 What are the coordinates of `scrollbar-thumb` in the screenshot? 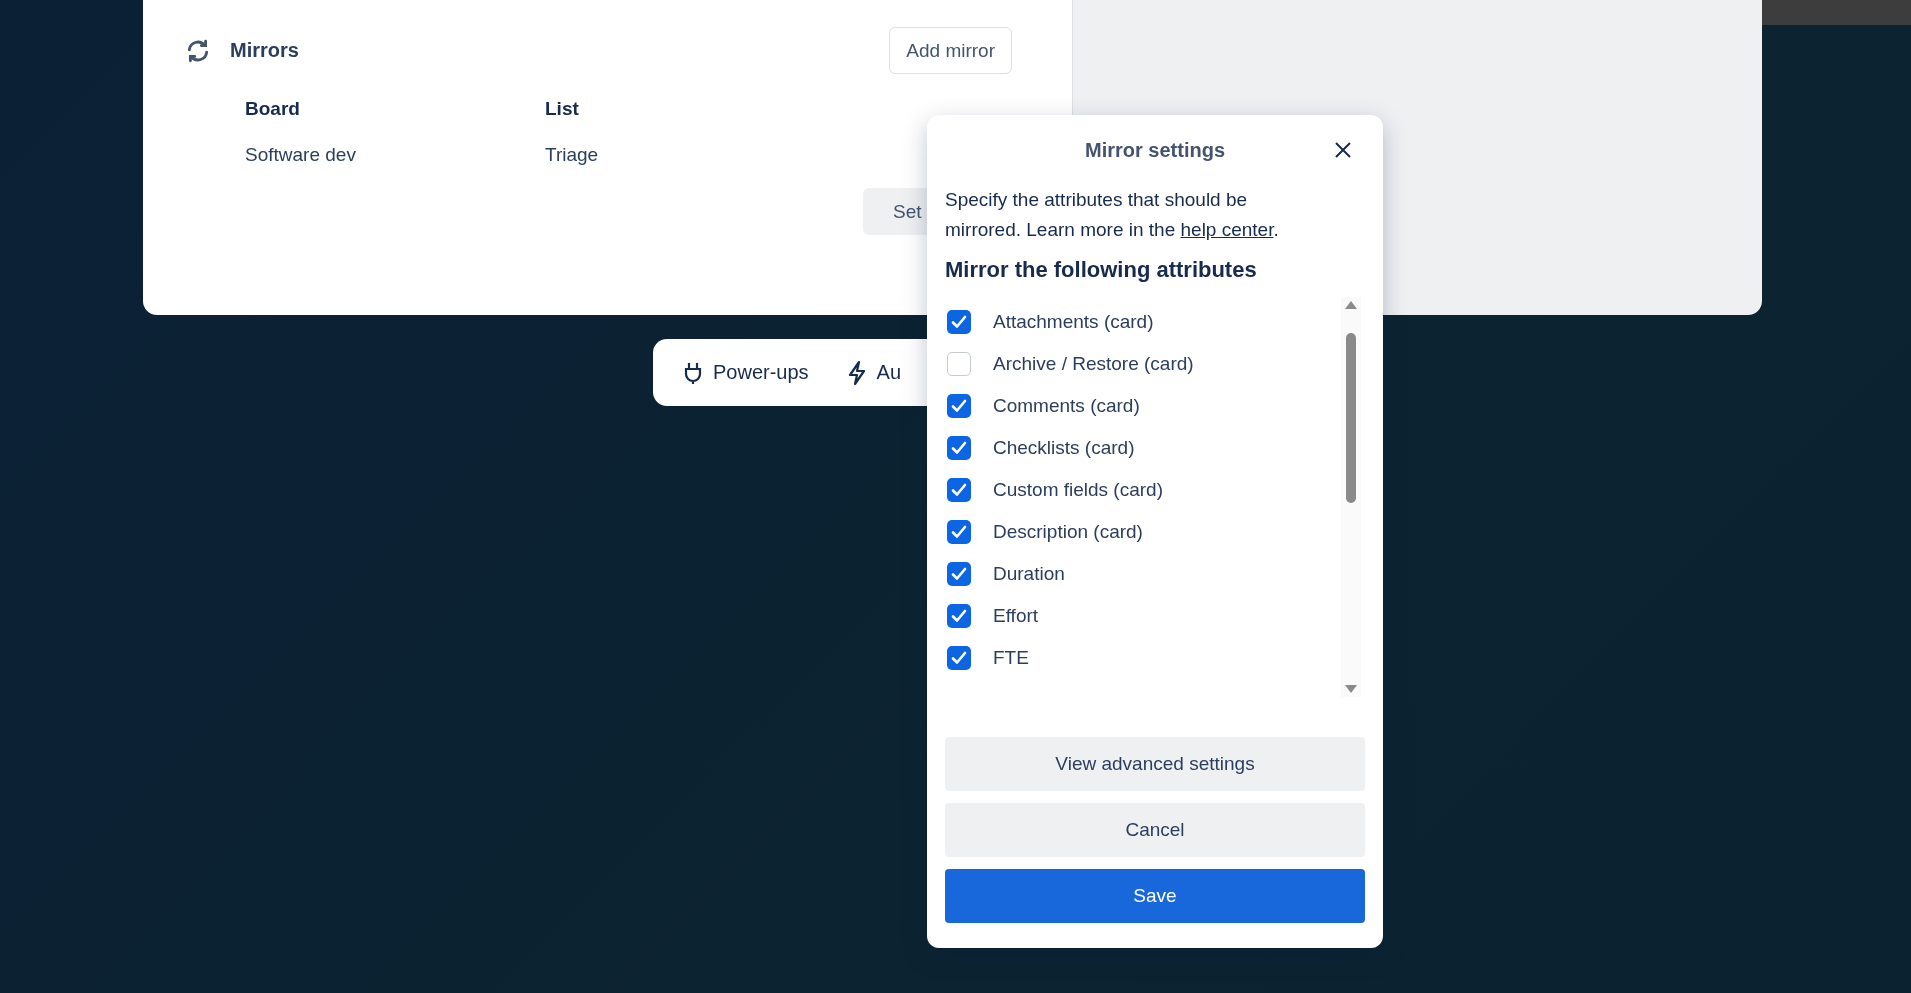 It's located at (1351, 418).